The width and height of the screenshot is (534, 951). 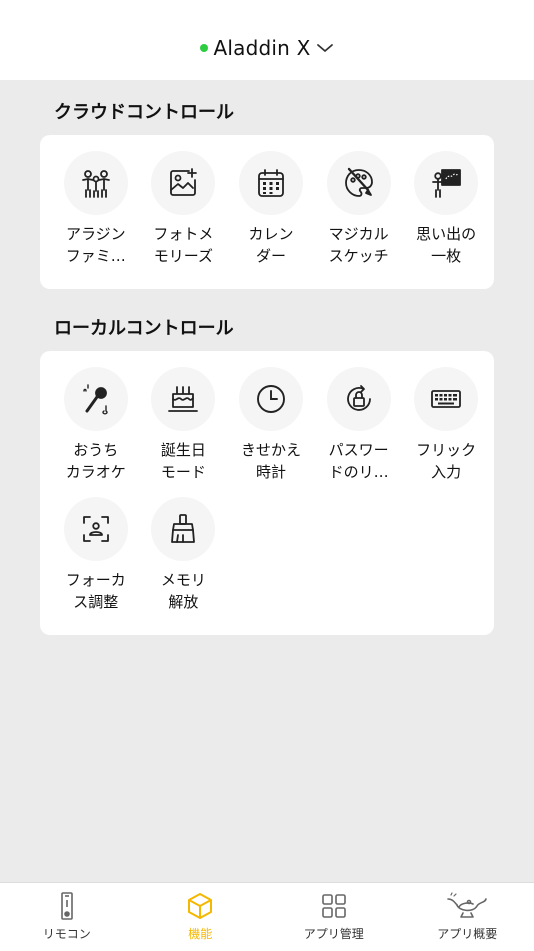 I want to click on cake-icon, so click(x=183, y=399).